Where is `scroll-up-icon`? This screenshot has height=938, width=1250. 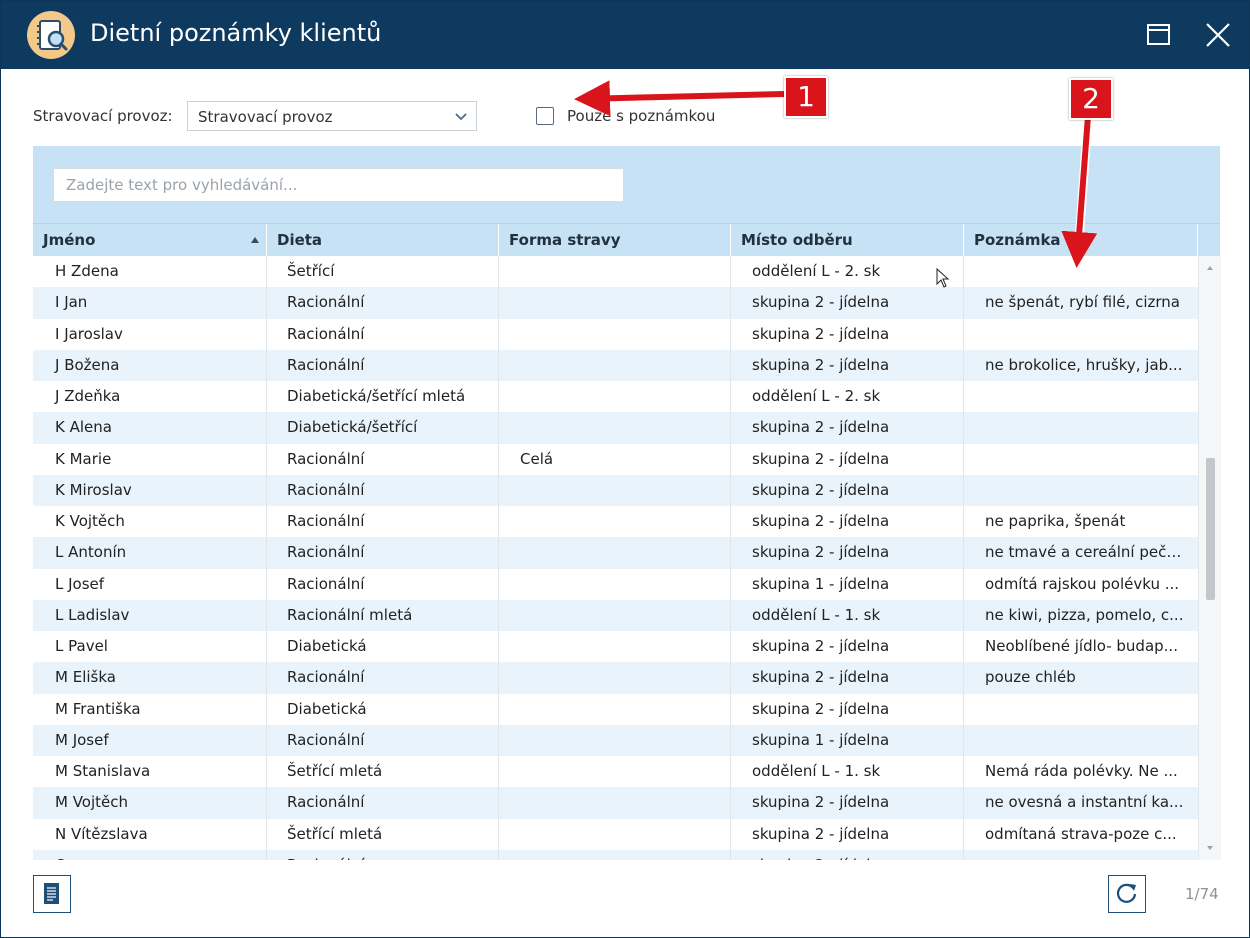 scroll-up-icon is located at coordinates (1210, 268).